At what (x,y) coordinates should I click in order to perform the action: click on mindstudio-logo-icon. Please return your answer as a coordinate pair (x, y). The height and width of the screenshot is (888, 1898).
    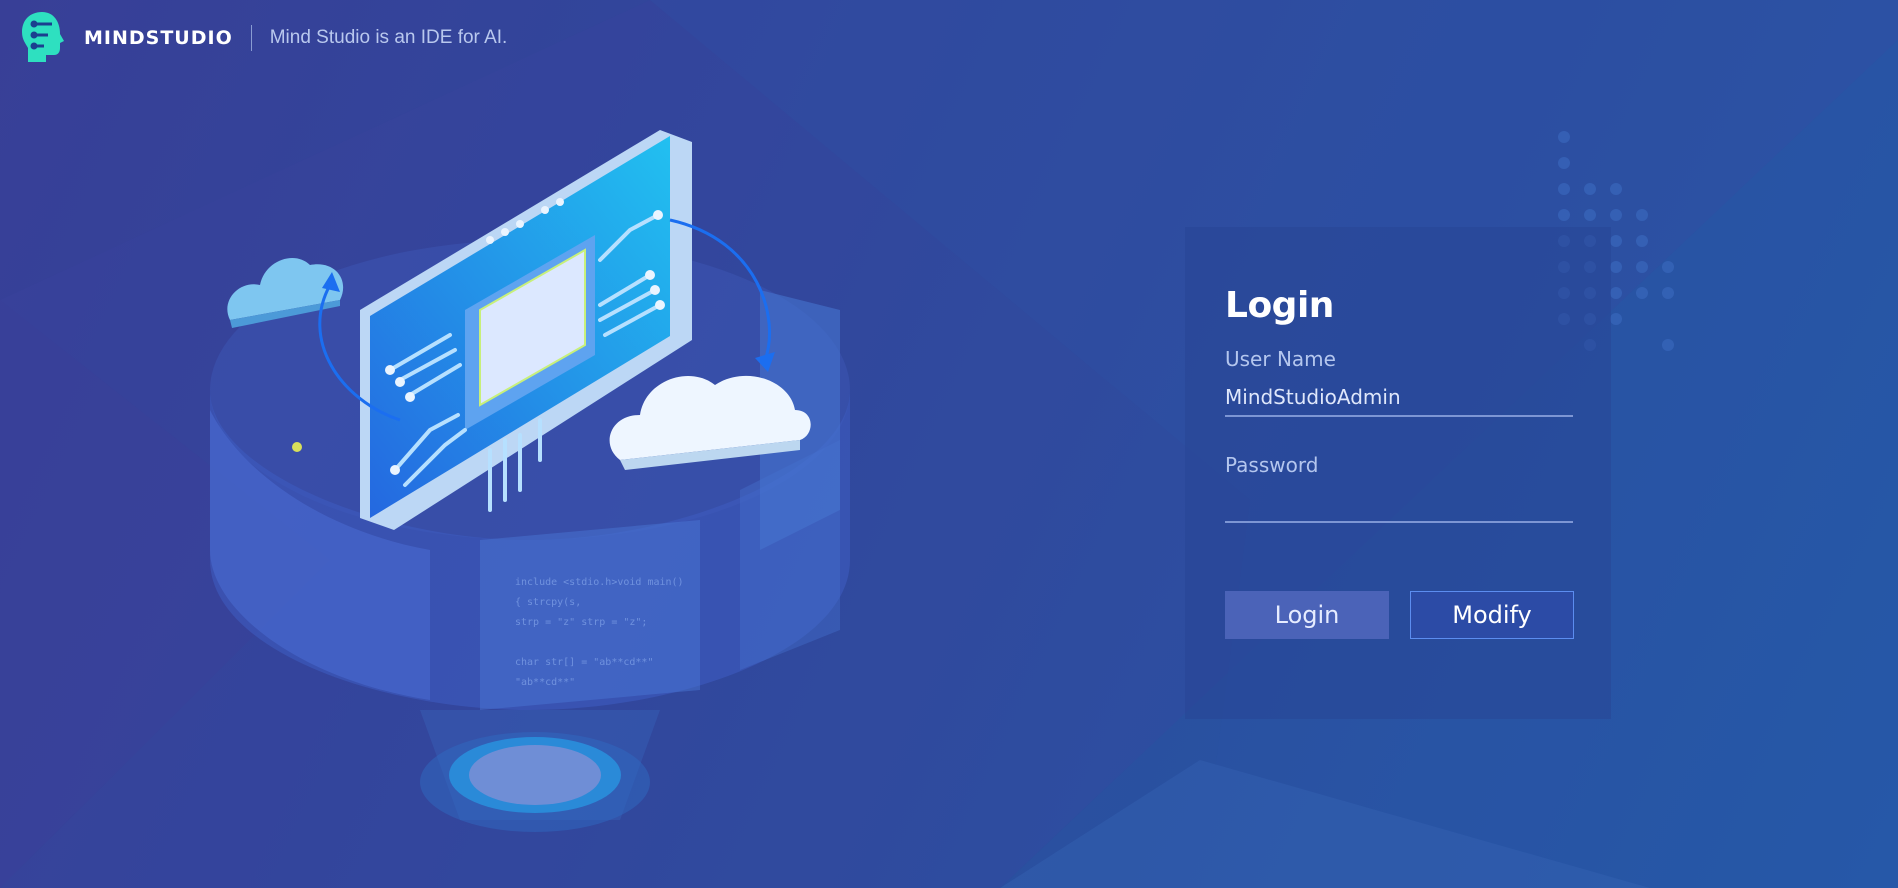
    Looking at the image, I should click on (43, 37).